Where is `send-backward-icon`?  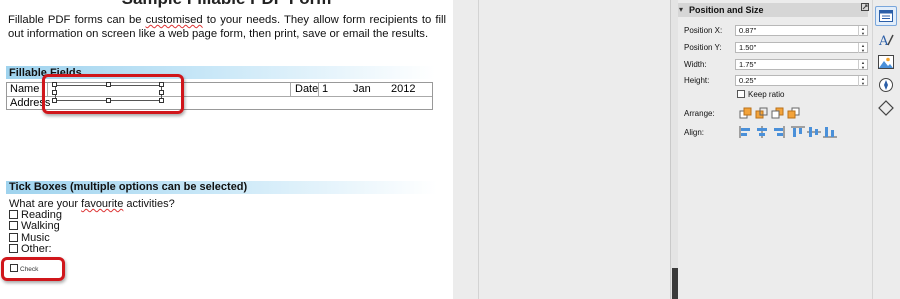
send-backward-icon is located at coordinates (778, 113).